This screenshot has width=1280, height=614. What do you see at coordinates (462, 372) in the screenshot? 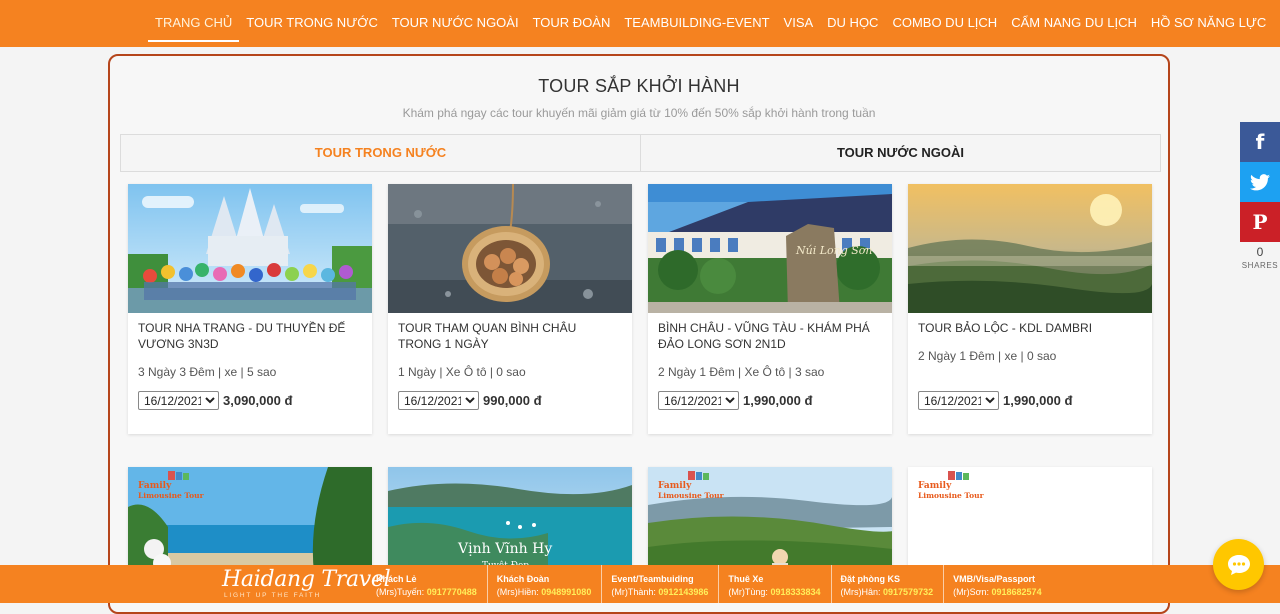
I see `tour-meta: 1 Ngày | Xe Ô tô | 0 sao` at bounding box center [462, 372].